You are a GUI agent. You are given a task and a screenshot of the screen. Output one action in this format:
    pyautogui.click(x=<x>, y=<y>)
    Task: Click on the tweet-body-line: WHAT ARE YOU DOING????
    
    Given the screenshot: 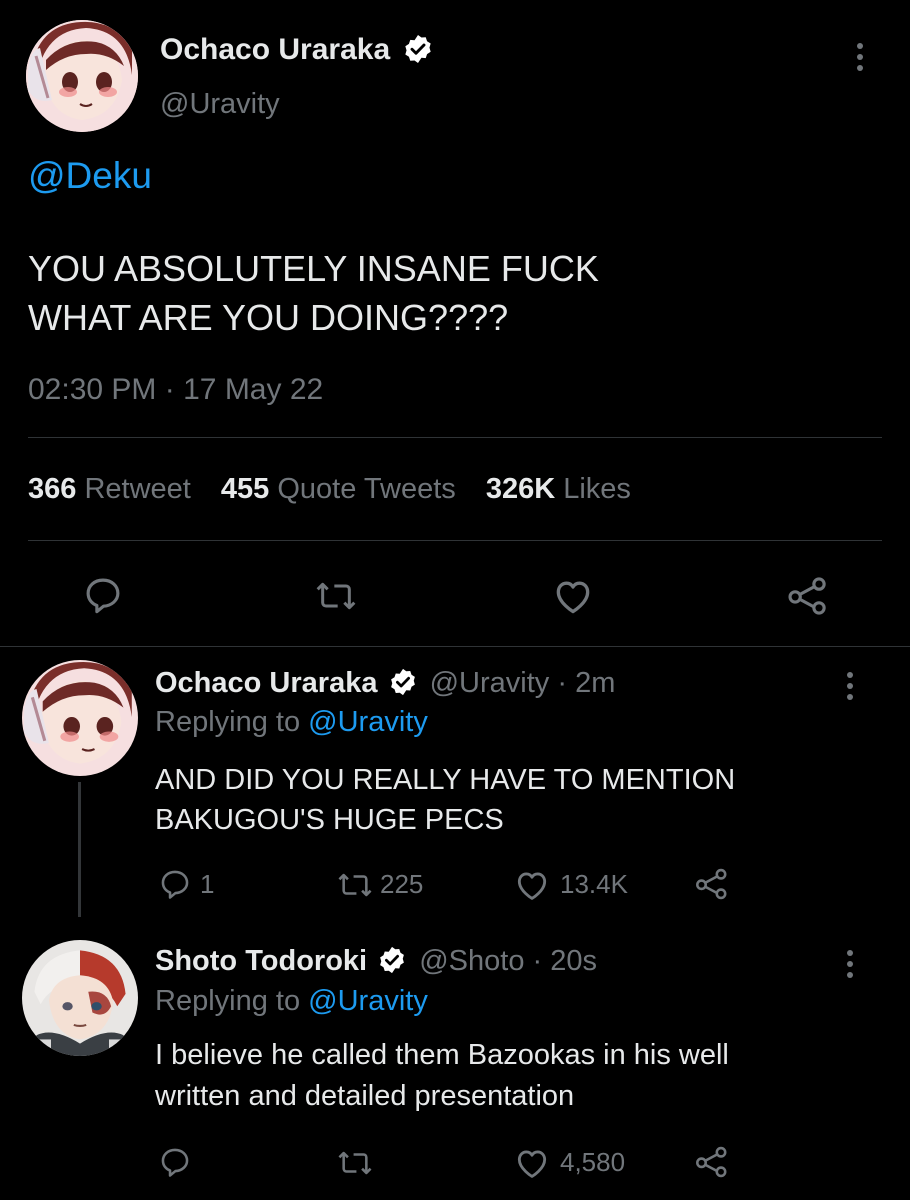 What is the action you would take?
    pyautogui.click(x=268, y=317)
    